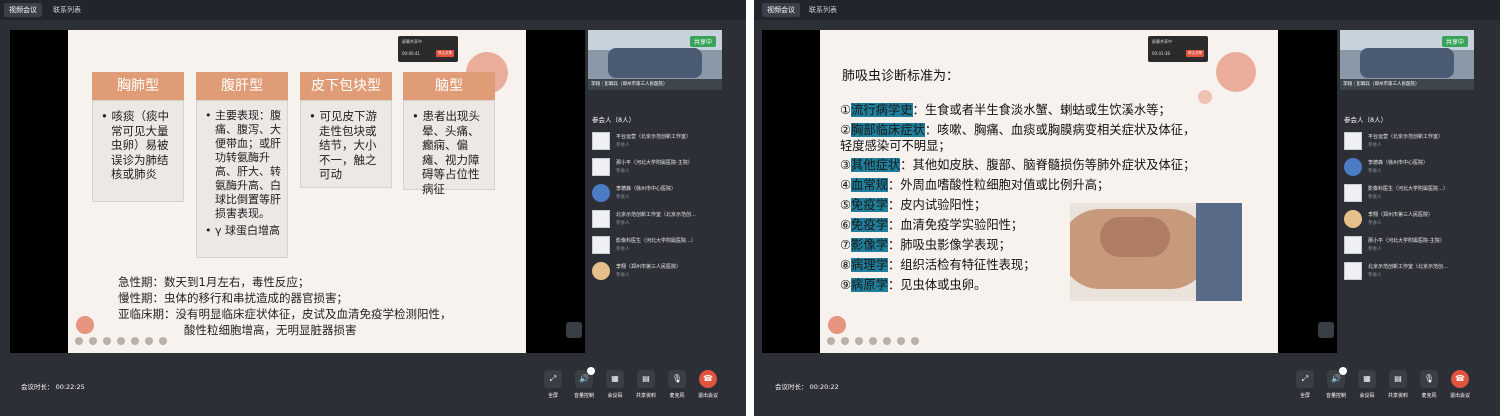 The height and width of the screenshot is (416, 1500). What do you see at coordinates (1401, 215) in the screenshot?
I see `participant-name: 李翔（郑州市第三人民医院）` at bounding box center [1401, 215].